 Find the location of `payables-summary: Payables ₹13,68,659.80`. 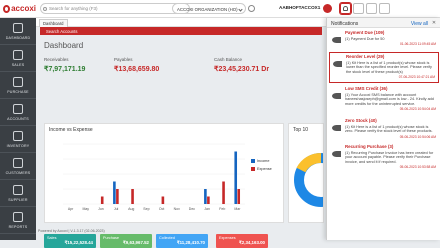

payables-summary: Payables ₹13,68,659.80 is located at coordinates (136, 68).